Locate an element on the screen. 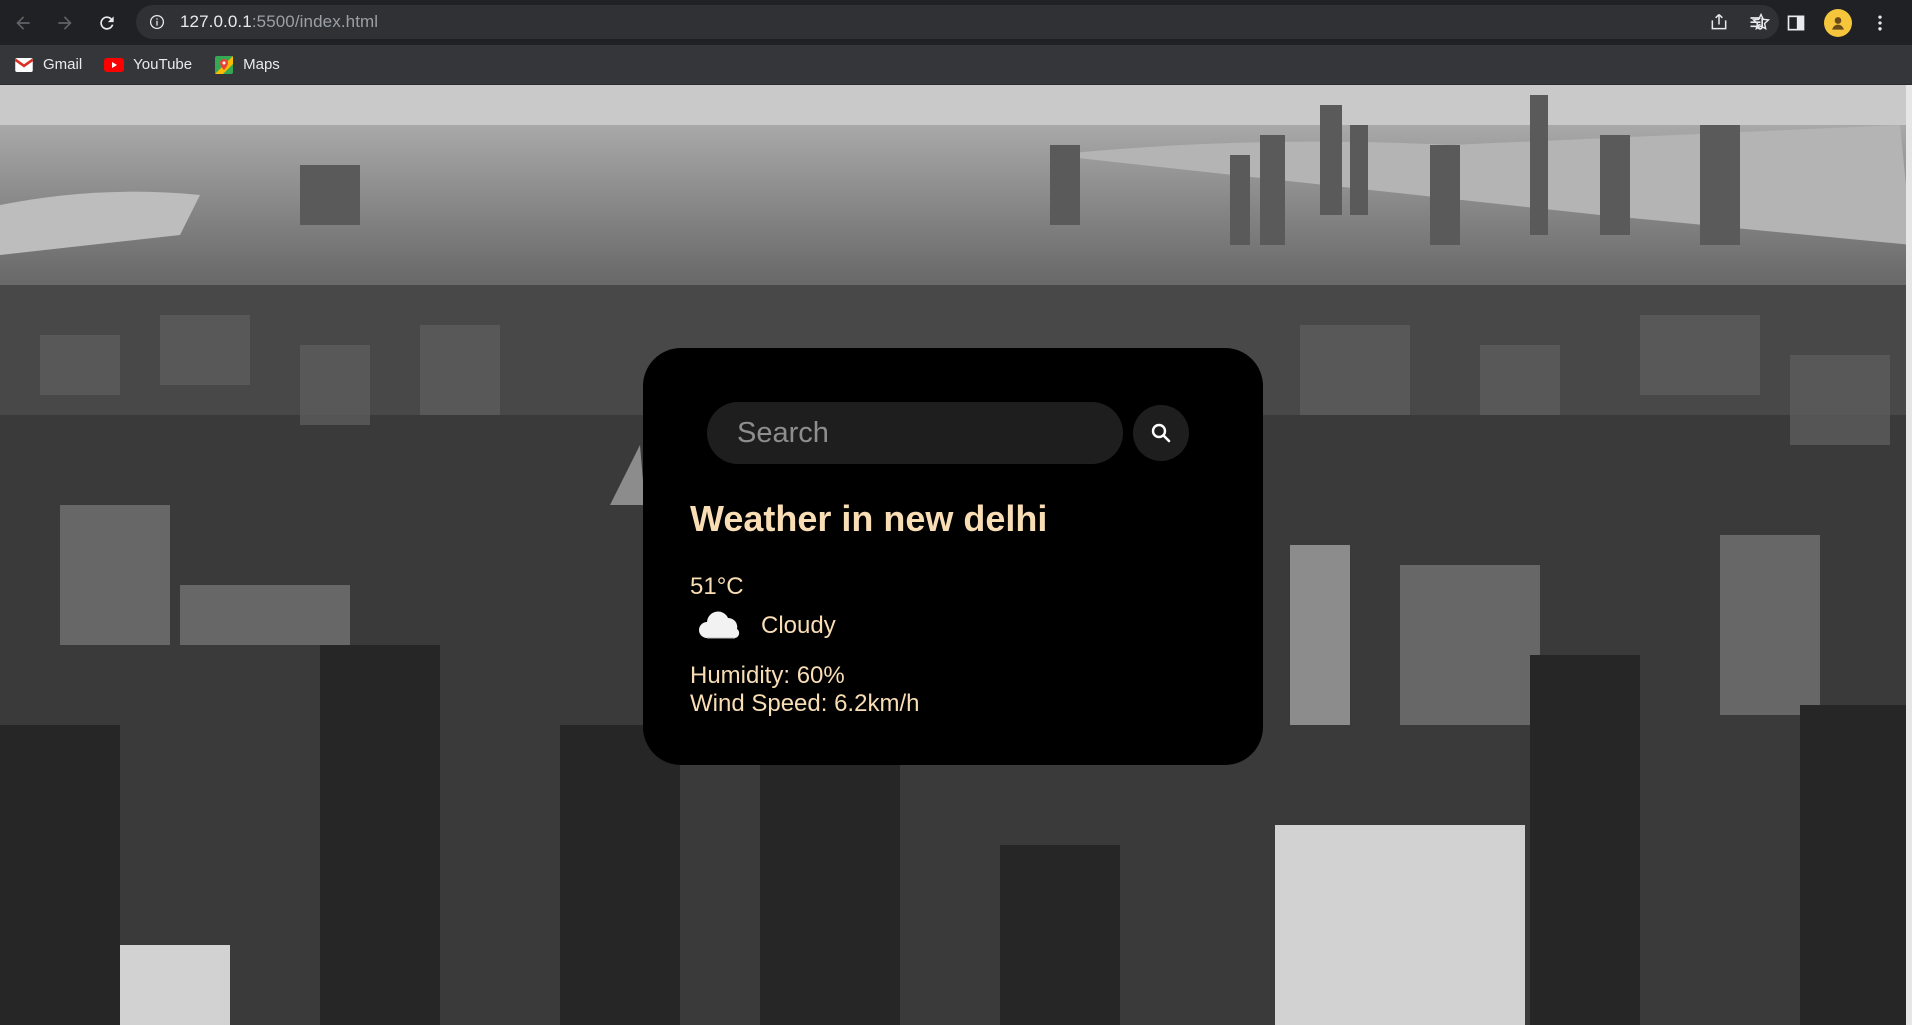 The image size is (1912, 1025). url-text: 127.0.0.1:5500/index.html is located at coordinates (279, 22).